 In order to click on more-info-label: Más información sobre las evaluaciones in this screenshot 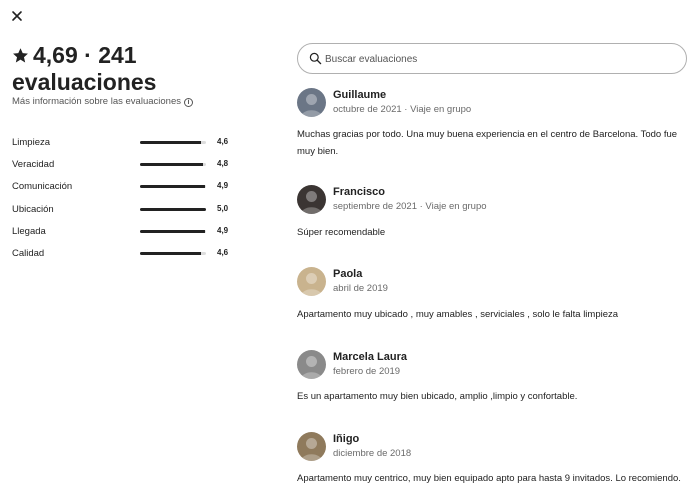, I will do `click(96, 101)`.